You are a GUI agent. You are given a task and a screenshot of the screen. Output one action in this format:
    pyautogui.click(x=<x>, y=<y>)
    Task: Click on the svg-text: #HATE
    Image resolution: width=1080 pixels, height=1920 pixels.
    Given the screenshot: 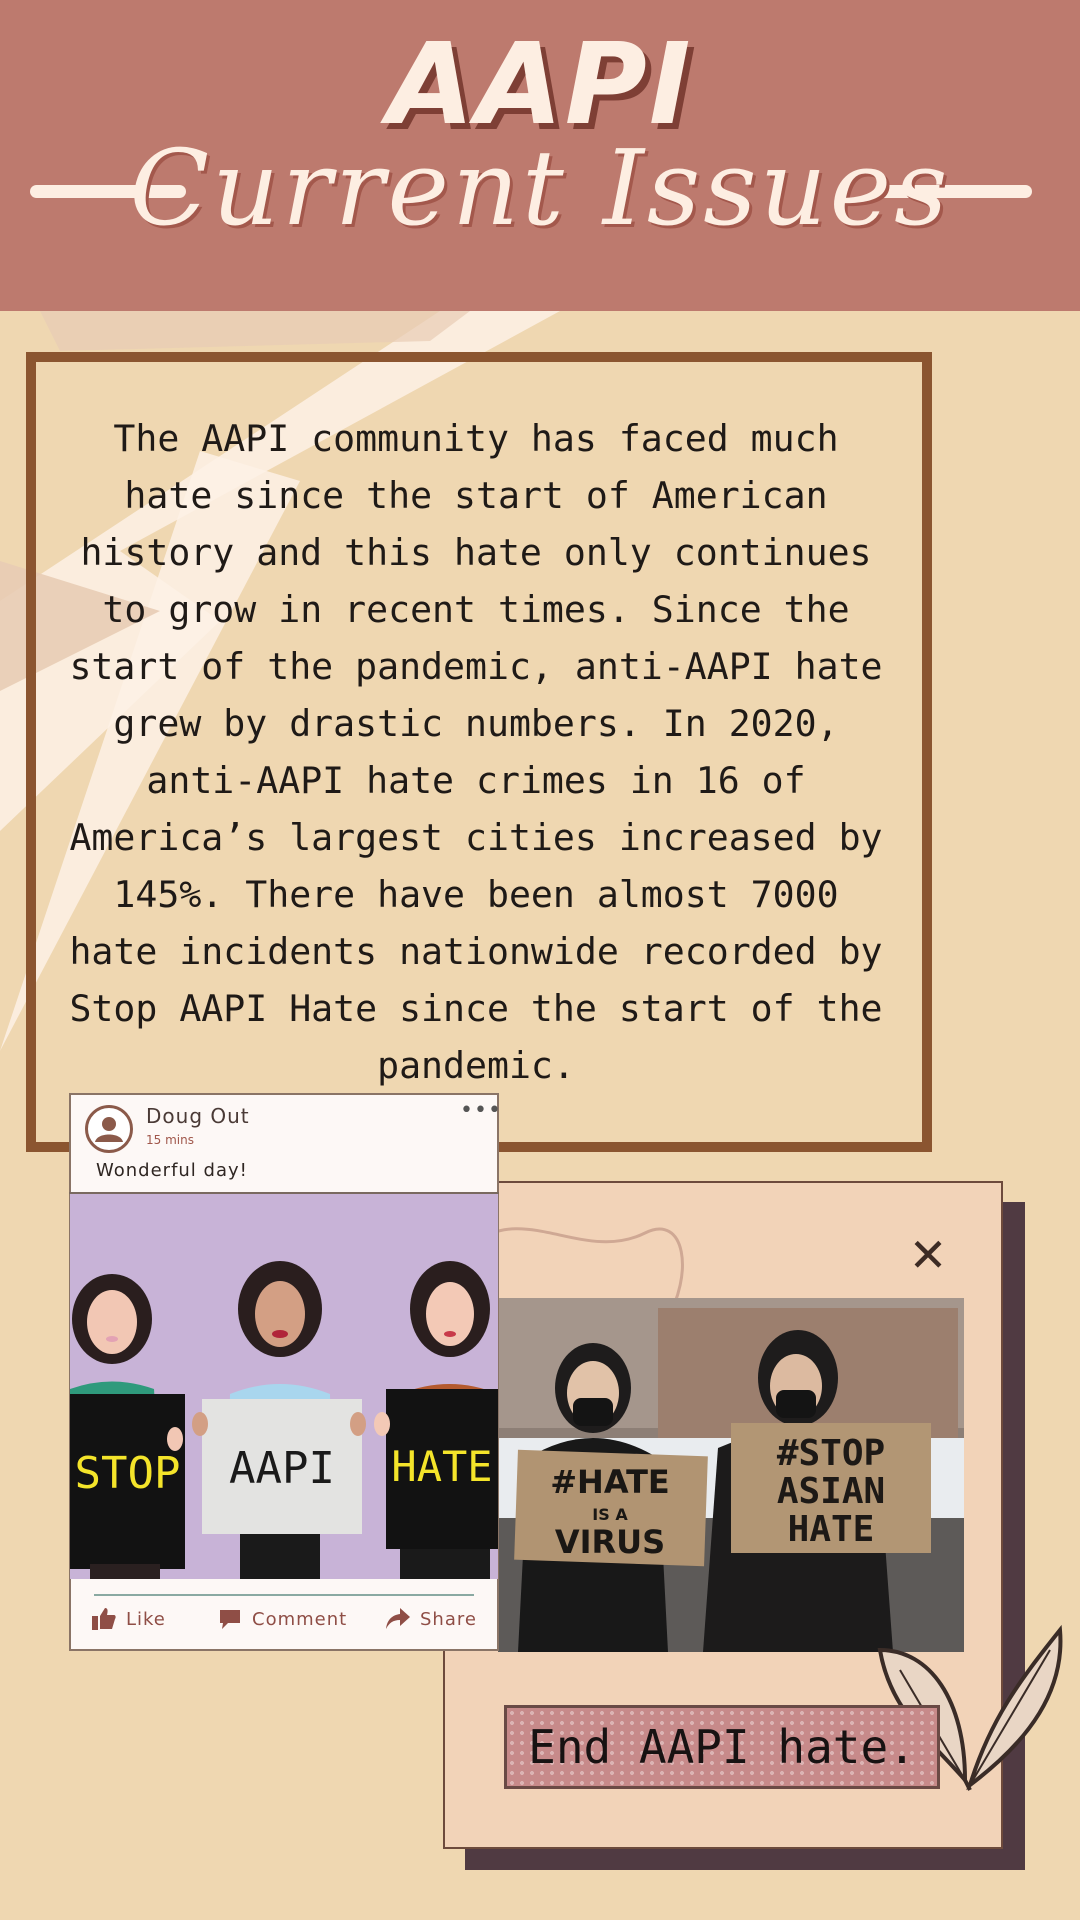 What is the action you would take?
    pyautogui.click(x=610, y=1482)
    